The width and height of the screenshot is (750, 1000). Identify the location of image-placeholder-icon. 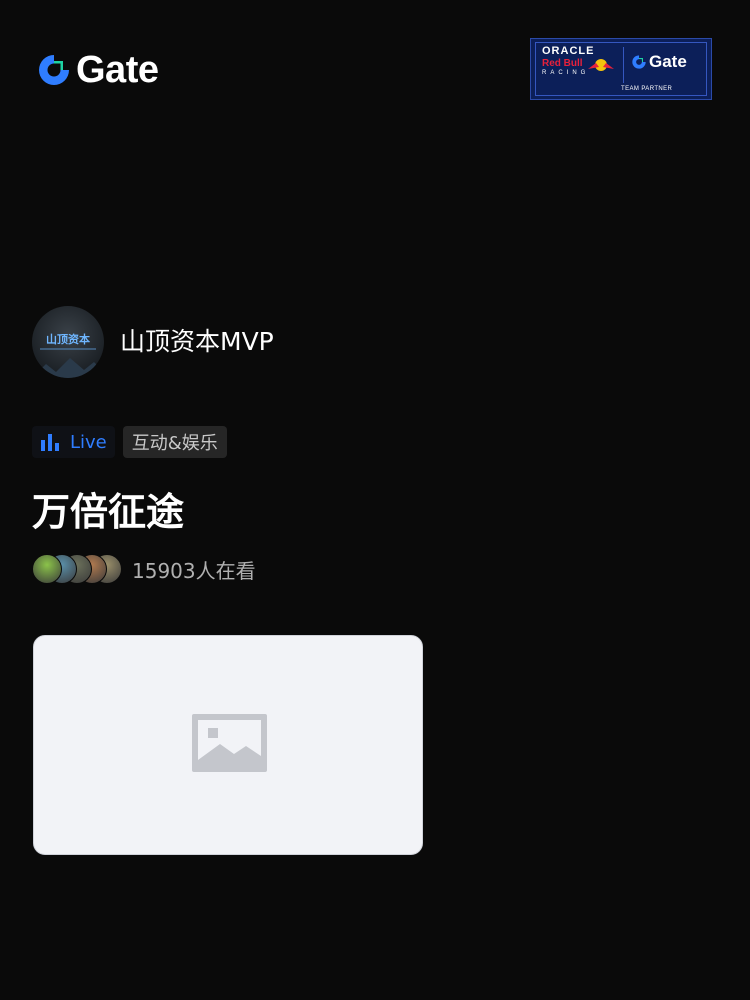
(229, 743).